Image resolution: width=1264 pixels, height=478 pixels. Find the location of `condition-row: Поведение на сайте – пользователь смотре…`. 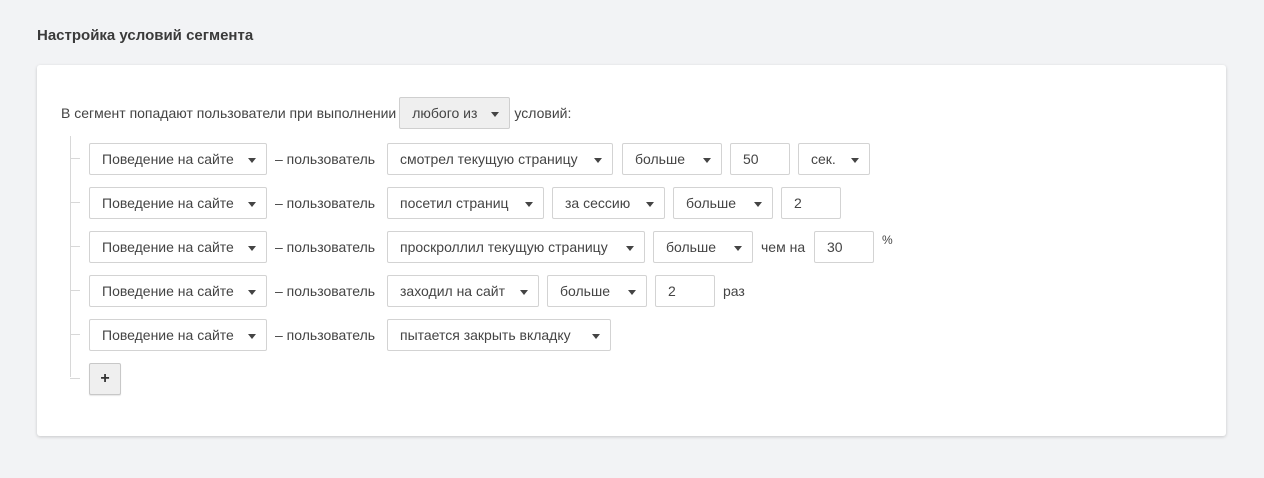

condition-row: Поведение на сайте – пользователь смотре… is located at coordinates (639, 159).